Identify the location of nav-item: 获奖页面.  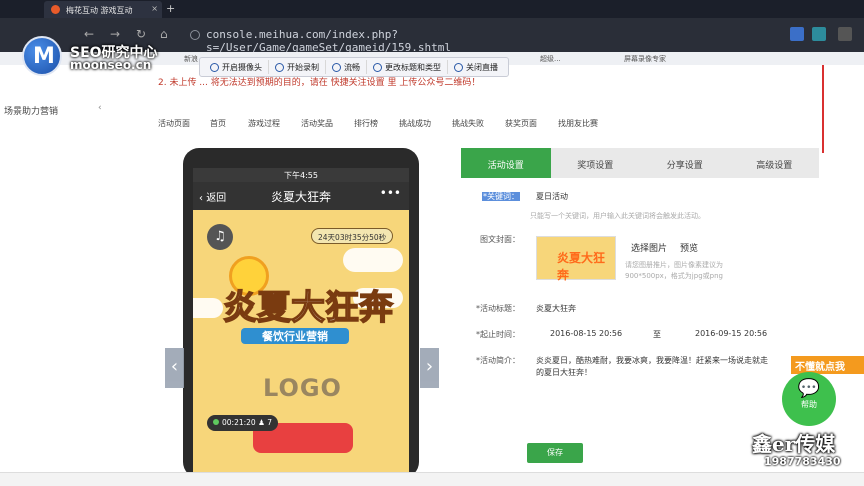
(521, 123).